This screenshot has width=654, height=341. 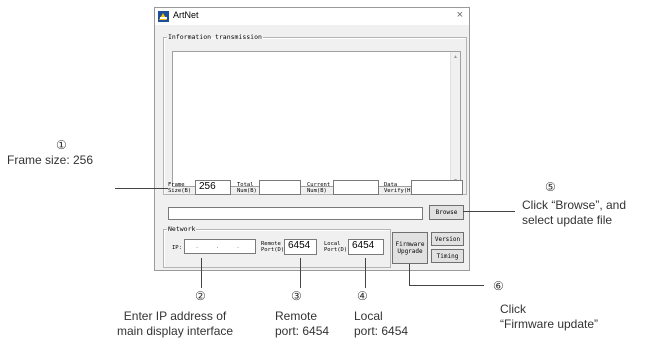 I want to click on annotation-5-number: ⑤, so click(x=550, y=187).